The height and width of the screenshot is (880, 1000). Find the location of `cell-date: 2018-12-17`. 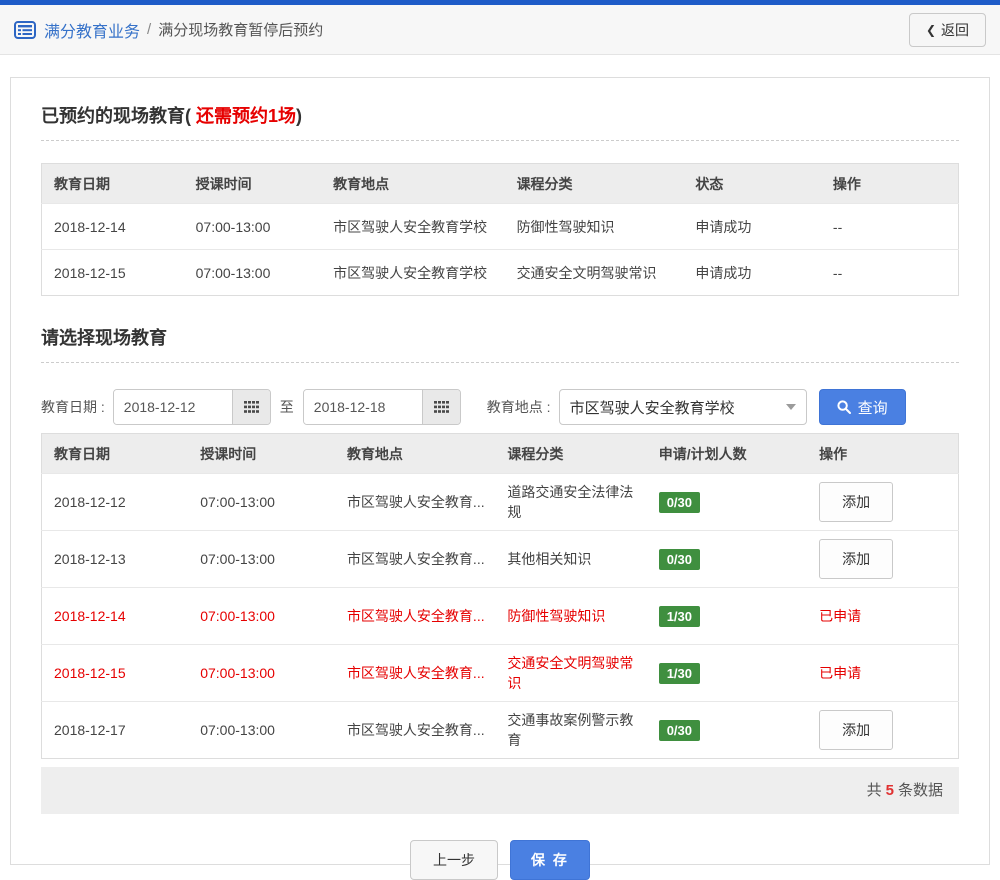

cell-date: 2018-12-17 is located at coordinates (115, 730).